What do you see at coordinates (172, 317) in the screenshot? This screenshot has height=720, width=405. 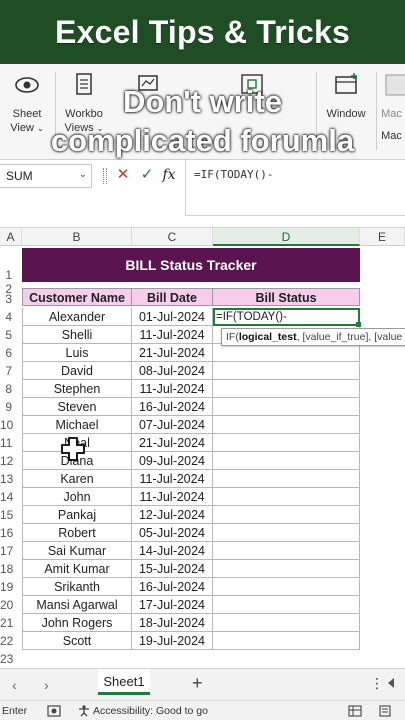 I see `cell-bill-date: 01-Jul-2024` at bounding box center [172, 317].